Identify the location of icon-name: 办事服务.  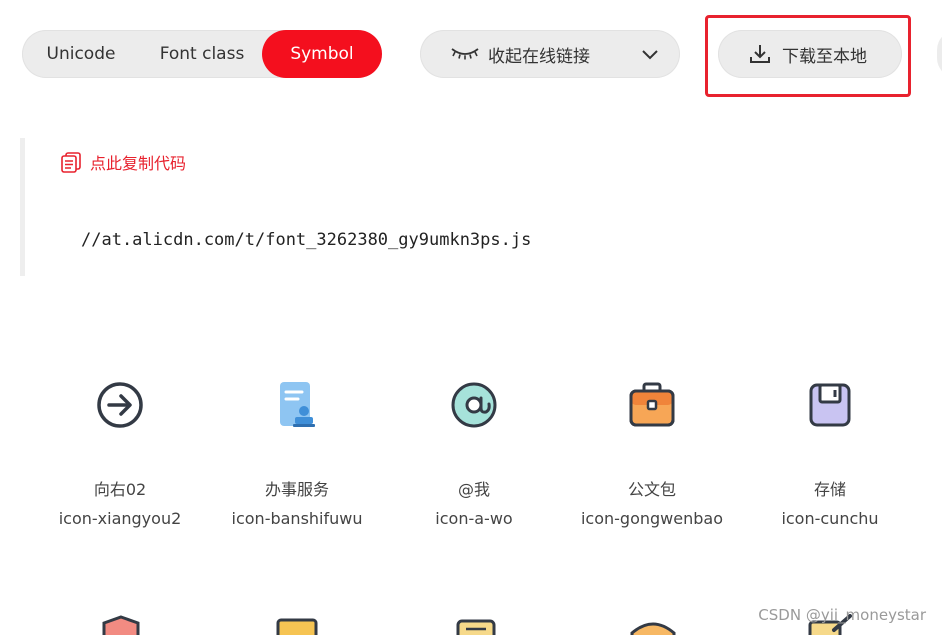
(296, 489).